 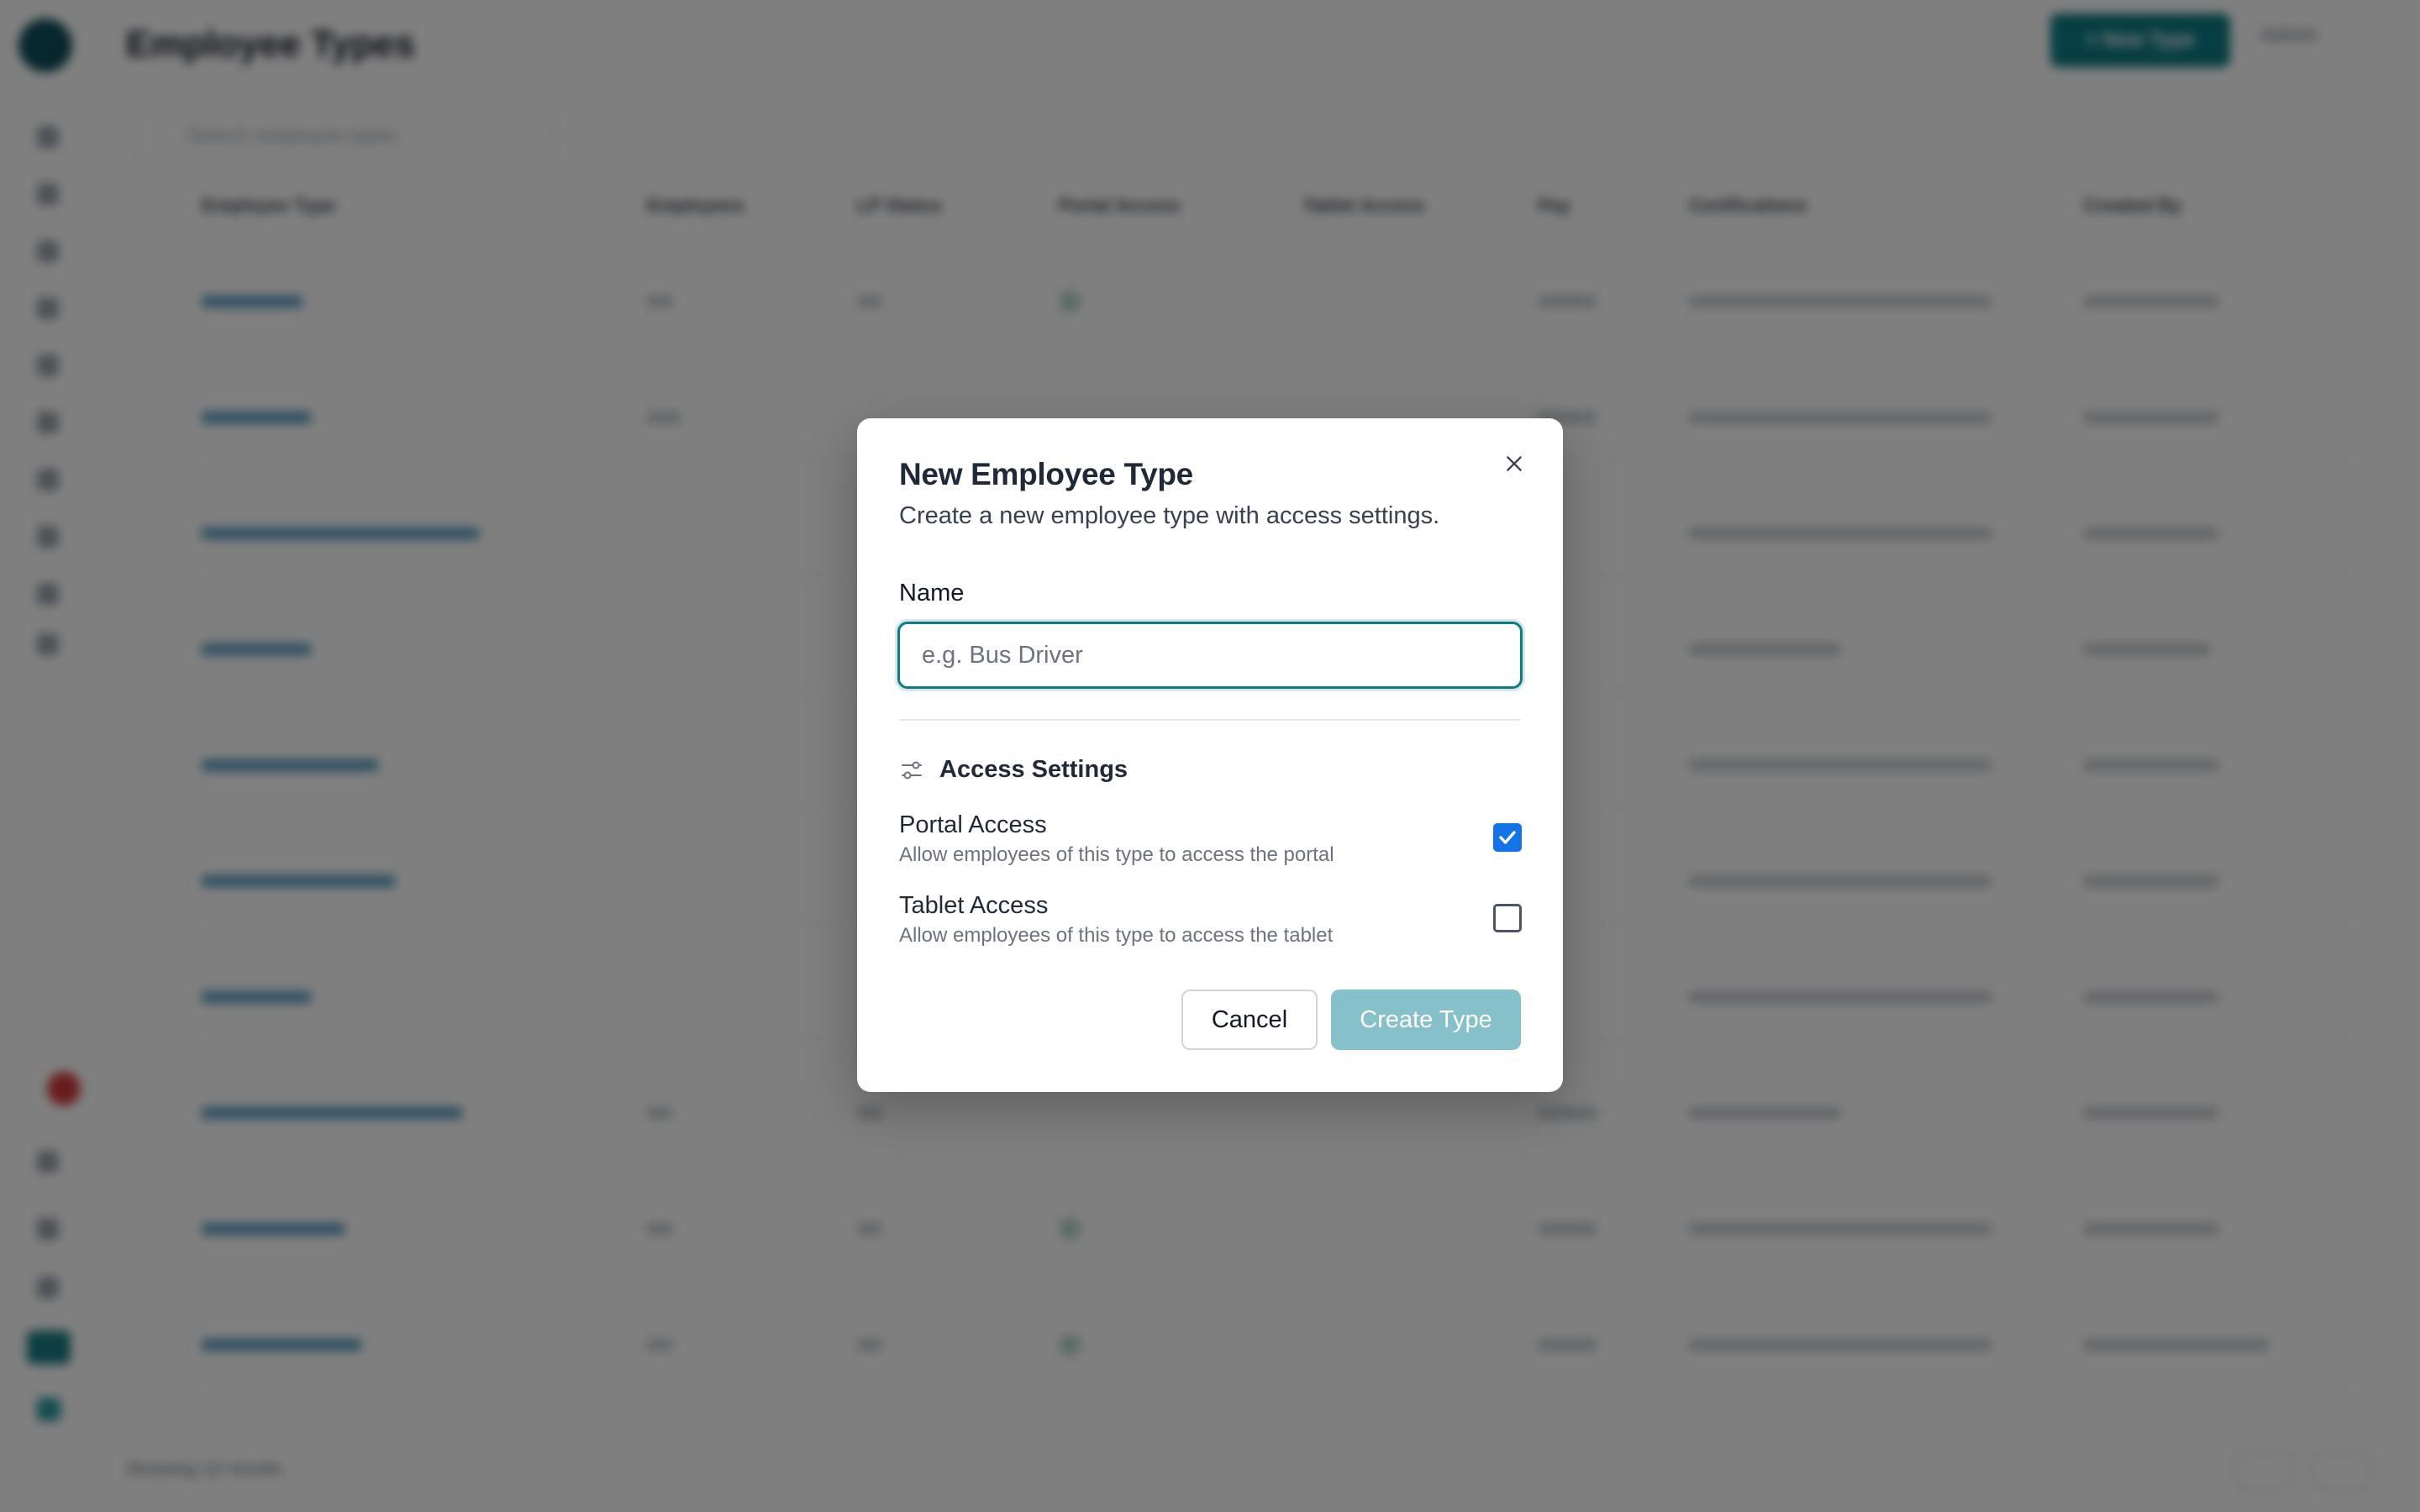 What do you see at coordinates (932, 593) in the screenshot?
I see `name-field-label: Name` at bounding box center [932, 593].